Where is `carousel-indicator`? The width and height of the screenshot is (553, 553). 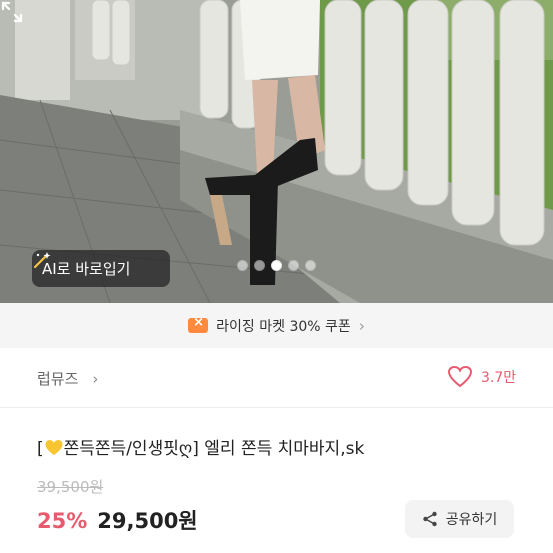
carousel-indicator is located at coordinates (276, 265).